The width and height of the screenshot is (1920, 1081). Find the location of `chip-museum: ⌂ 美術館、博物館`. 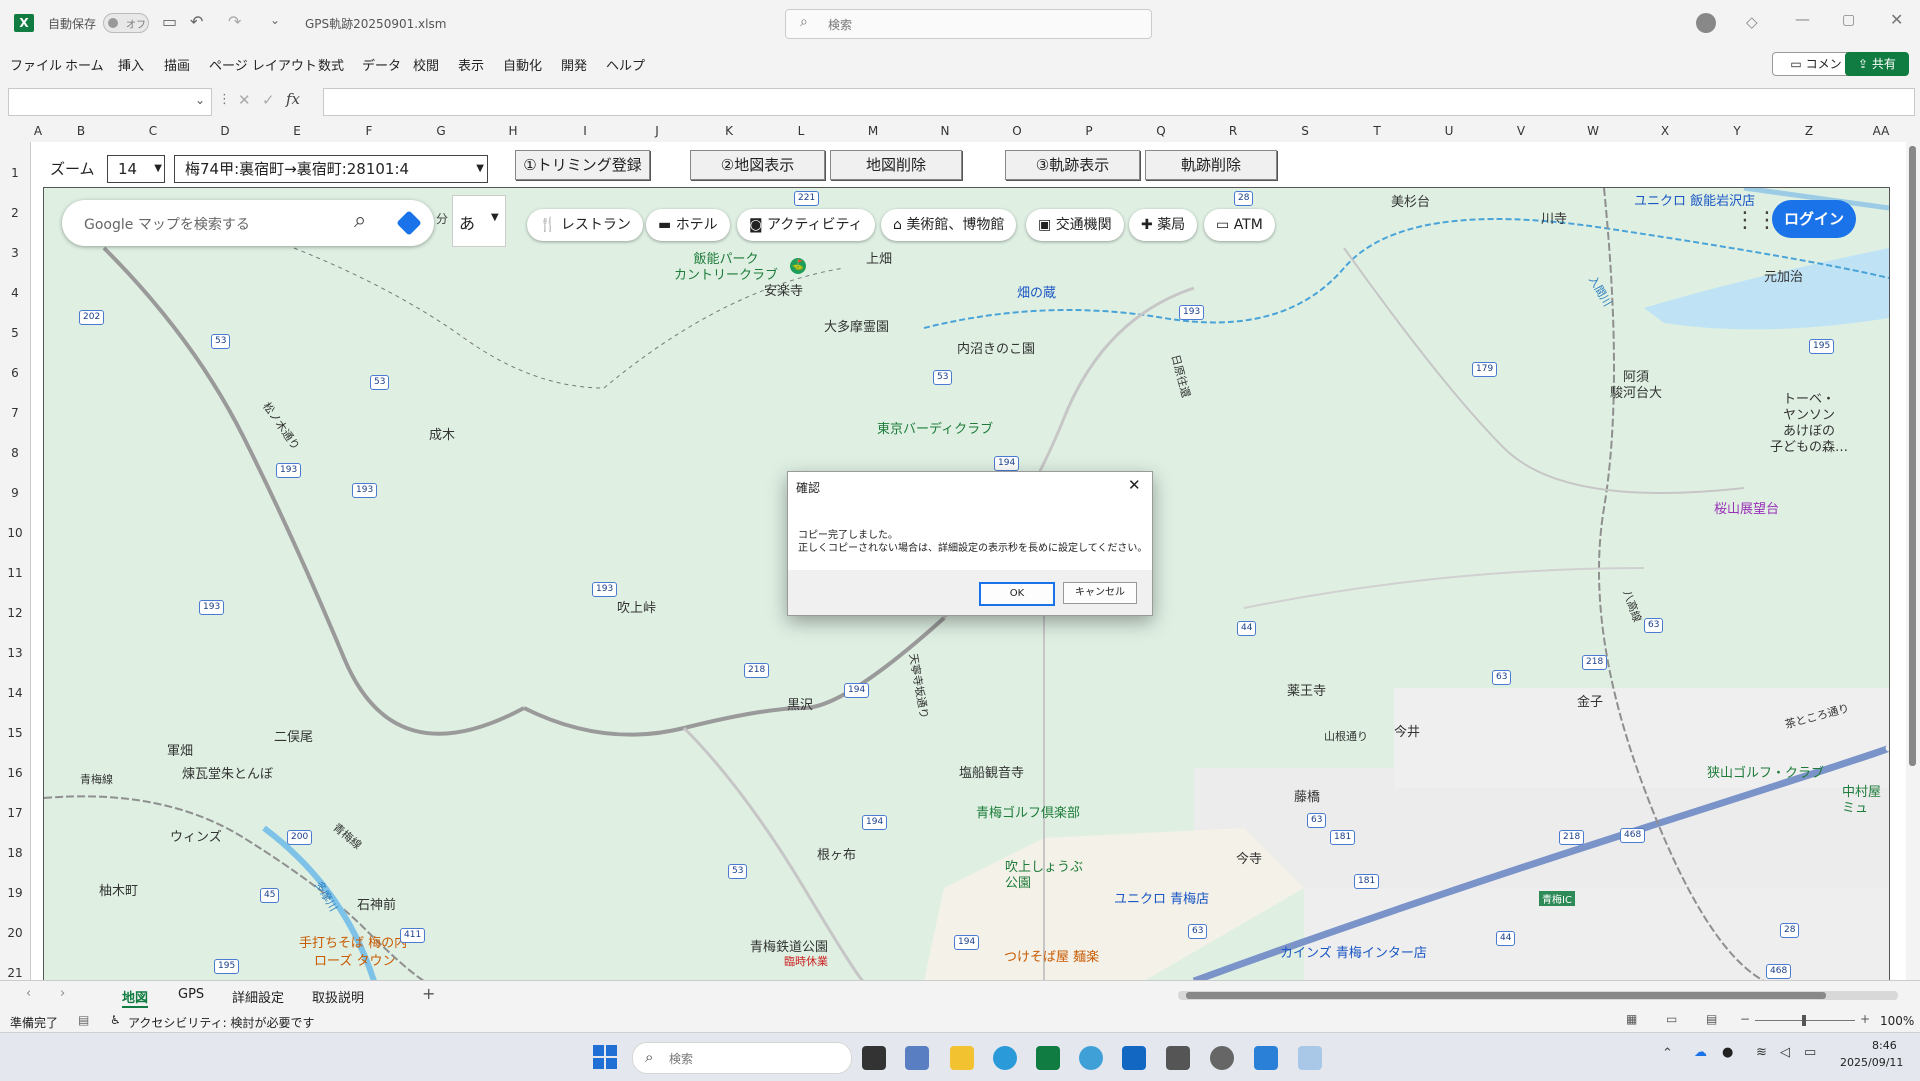

chip-museum: ⌂ 美術館、博物館 is located at coordinates (949, 225).